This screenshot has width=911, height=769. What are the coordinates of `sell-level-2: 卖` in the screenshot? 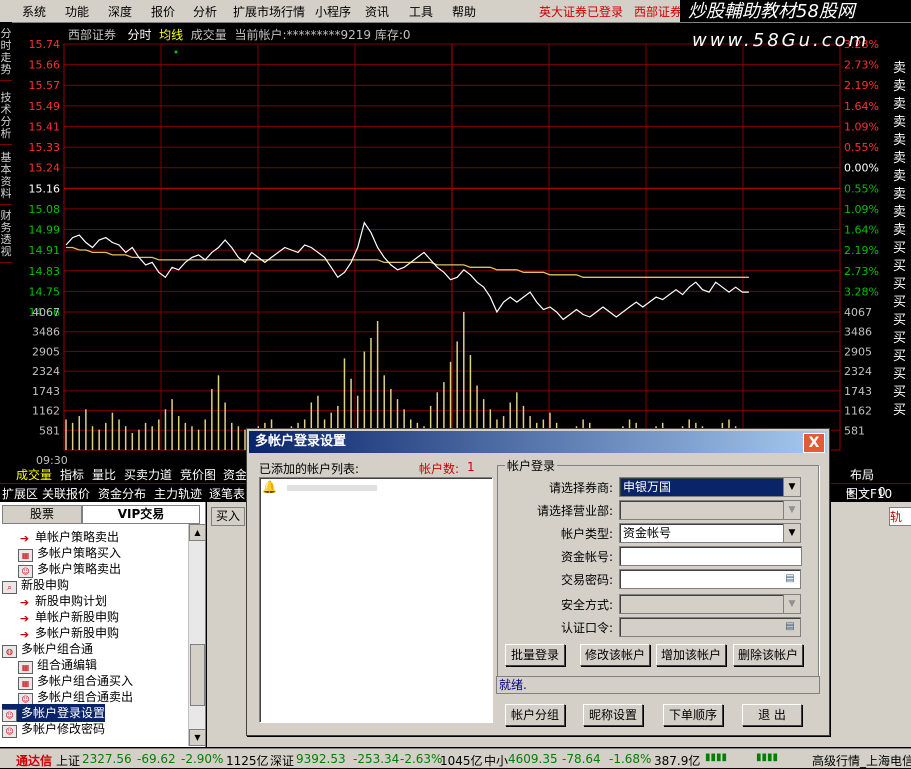 It's located at (902, 213).